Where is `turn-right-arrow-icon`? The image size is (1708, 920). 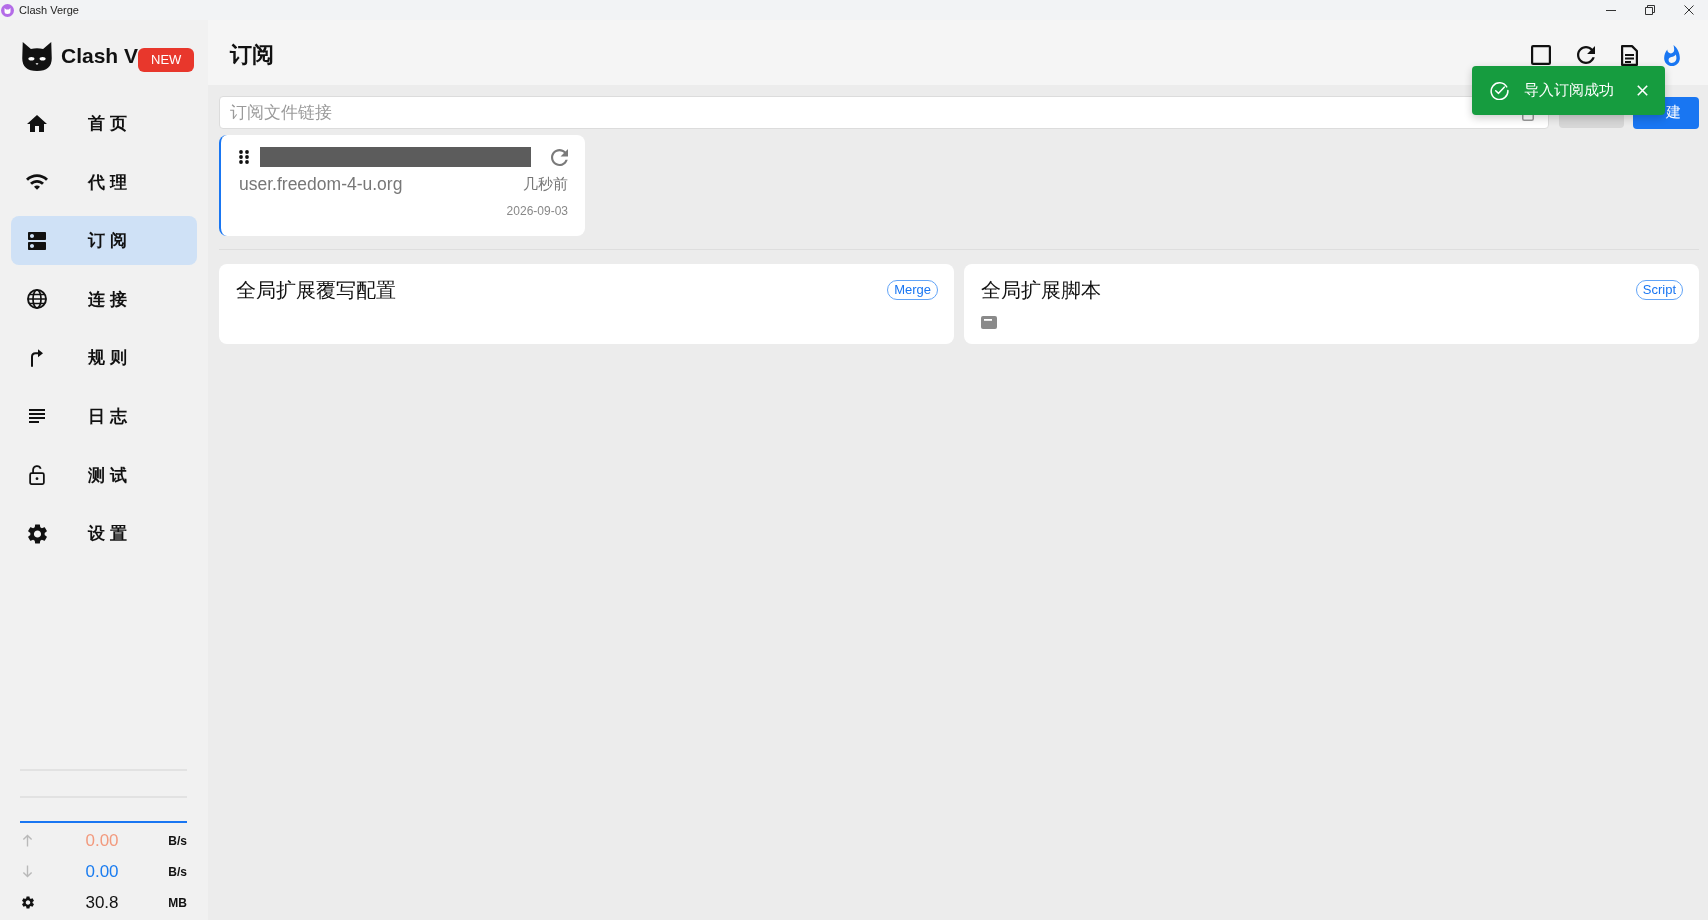
turn-right-arrow-icon is located at coordinates (37, 357).